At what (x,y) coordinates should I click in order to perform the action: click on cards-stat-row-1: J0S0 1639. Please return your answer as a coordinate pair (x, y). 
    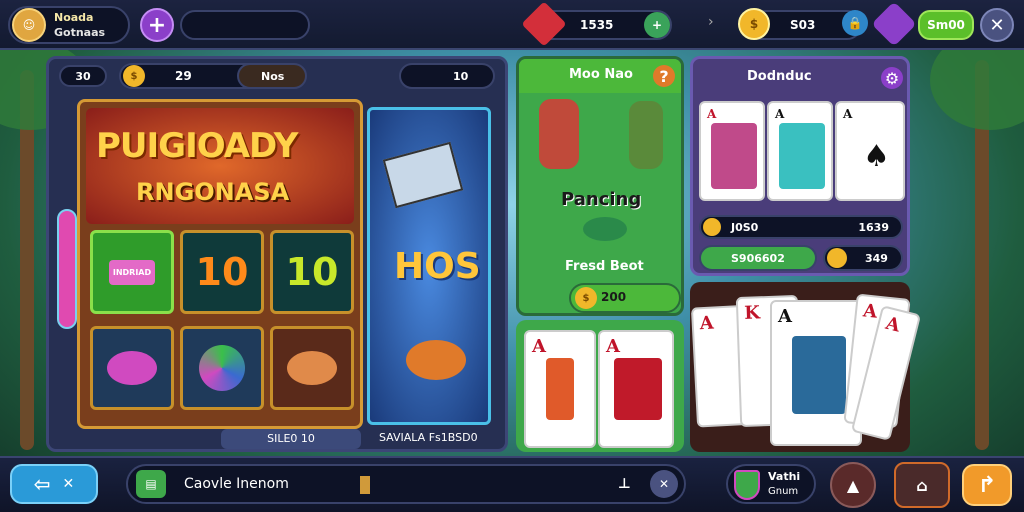
    Looking at the image, I should click on (801, 227).